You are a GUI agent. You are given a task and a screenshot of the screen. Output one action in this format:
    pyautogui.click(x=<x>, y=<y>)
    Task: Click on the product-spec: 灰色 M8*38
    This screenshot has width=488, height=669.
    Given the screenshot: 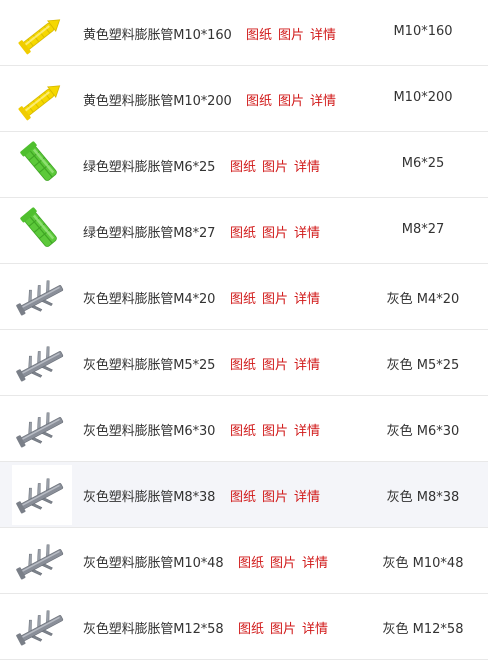 What is the action you would take?
    pyautogui.click(x=423, y=497)
    